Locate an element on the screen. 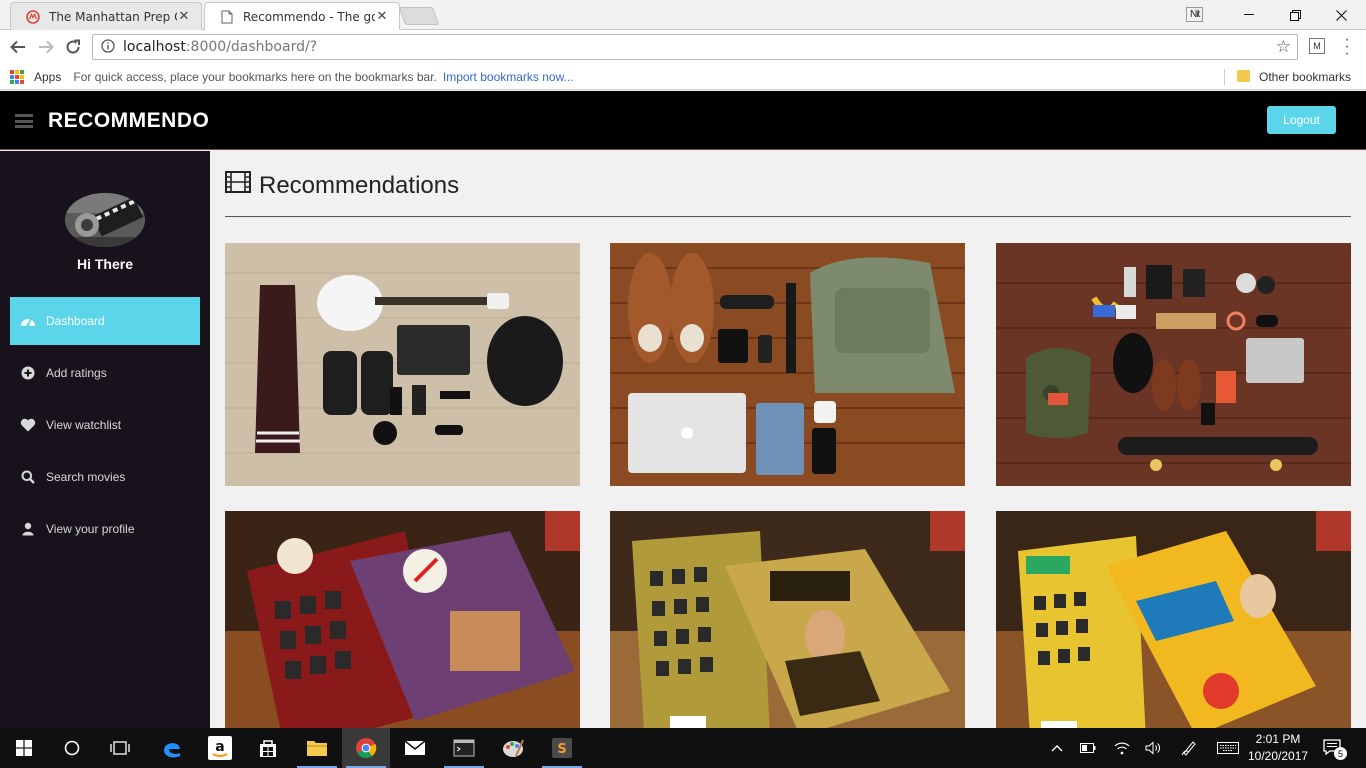  tab-title: Recommendo - The go-t is located at coordinates (309, 16).